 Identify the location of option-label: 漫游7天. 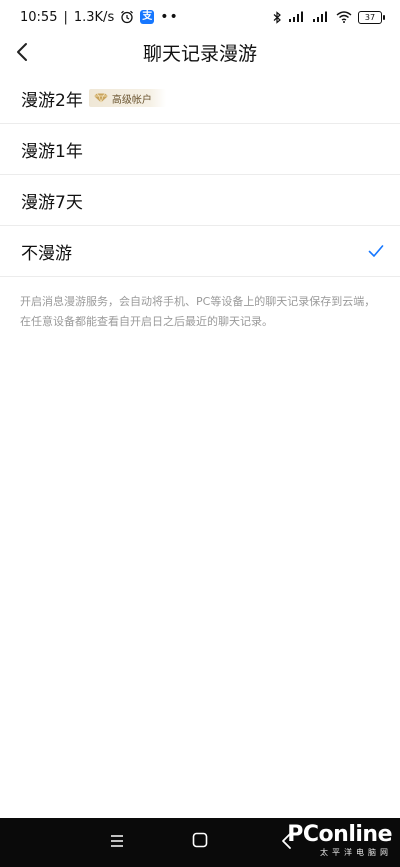
(52, 202).